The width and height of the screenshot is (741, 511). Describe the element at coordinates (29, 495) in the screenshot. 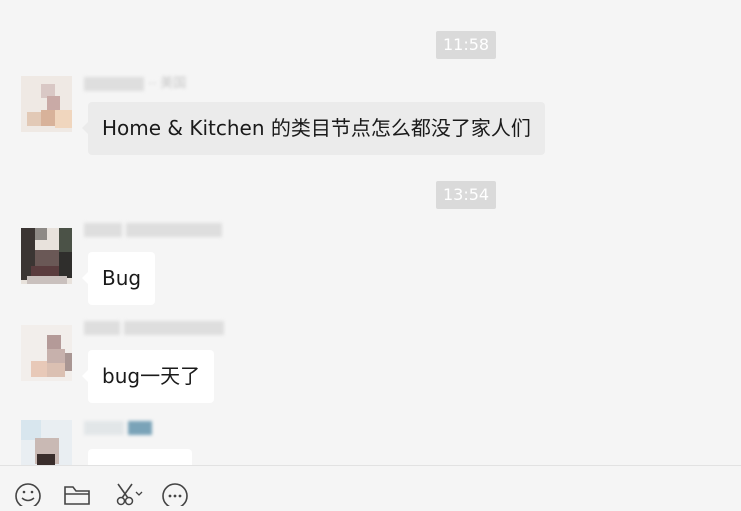

I see `emoji-icon` at that location.